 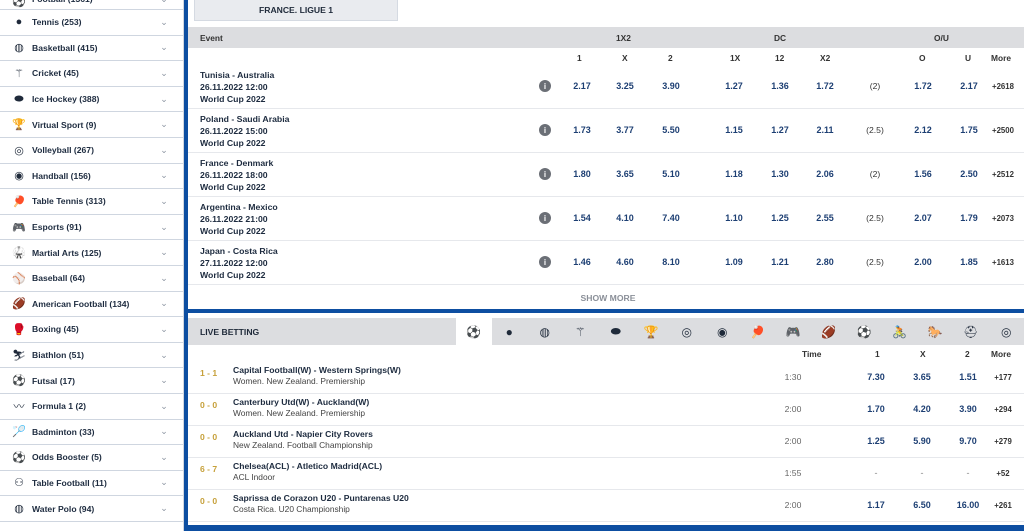 I want to click on sidebar-item: ⛷ Biathlon (51) ⌄, so click(x=91, y=356).